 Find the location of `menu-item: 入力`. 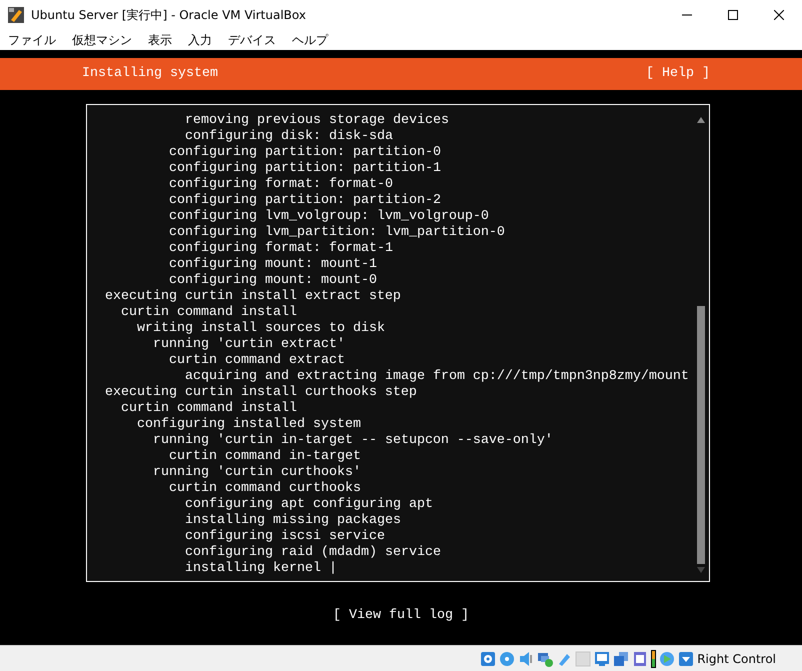

menu-item: 入力 is located at coordinates (200, 40).